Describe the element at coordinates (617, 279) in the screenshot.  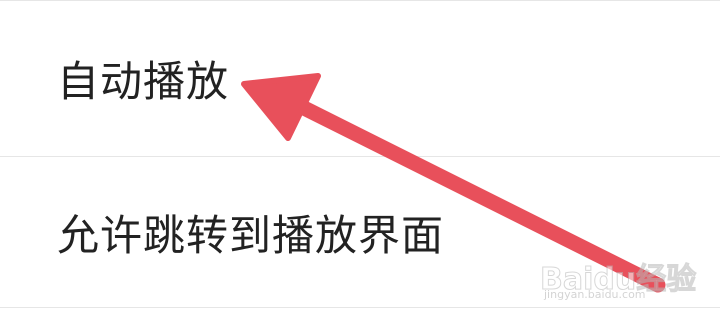
I see `baidu-jingyan-watermark: Baidu经验 jingyan.baidu.com` at that location.